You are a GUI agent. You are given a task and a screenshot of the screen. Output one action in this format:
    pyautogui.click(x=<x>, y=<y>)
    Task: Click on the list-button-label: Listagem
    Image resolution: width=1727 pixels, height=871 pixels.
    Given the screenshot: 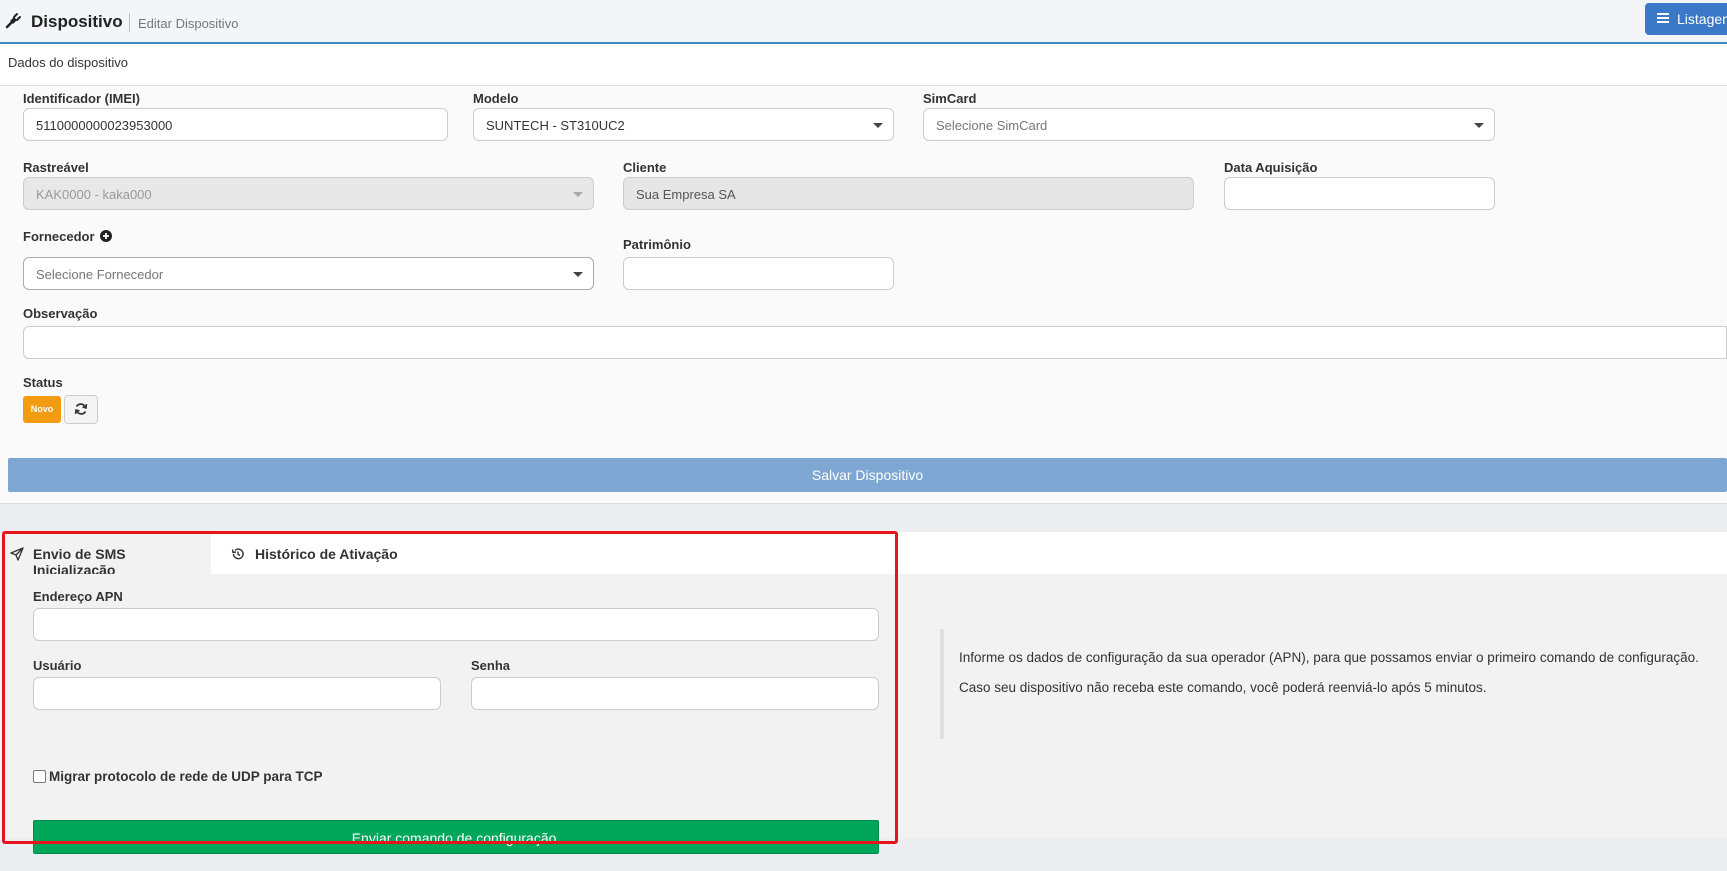 What is the action you would take?
    pyautogui.click(x=1702, y=19)
    